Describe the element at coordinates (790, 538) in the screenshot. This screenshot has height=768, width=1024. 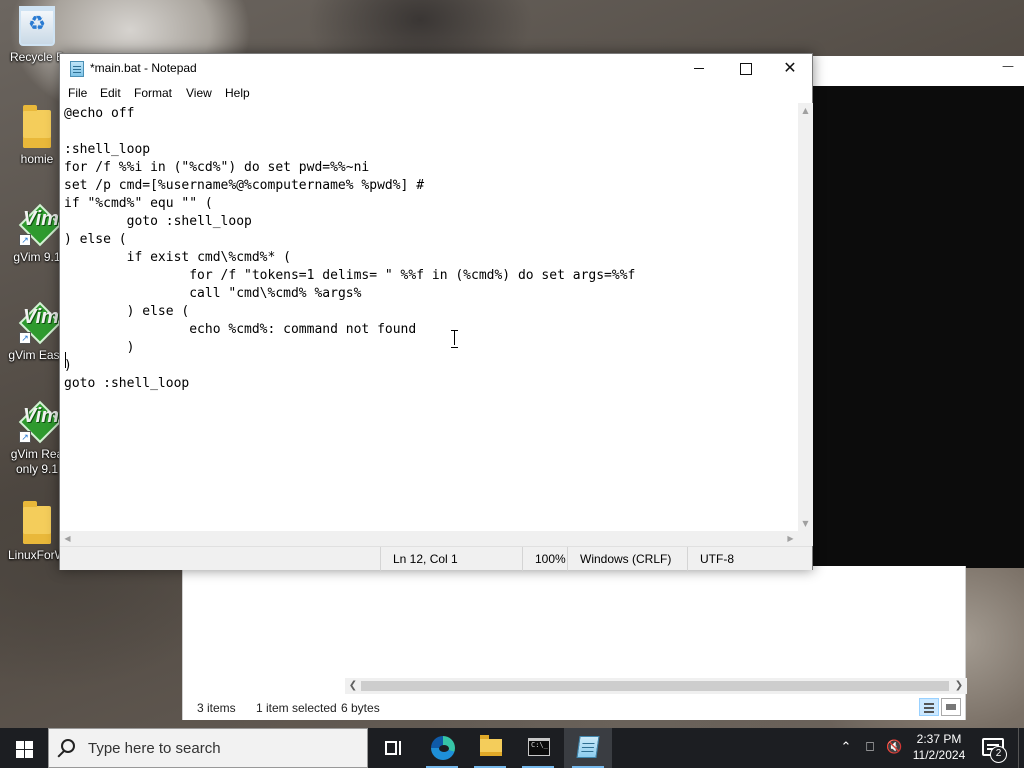
I see `scroll-right-icon: ▶` at that location.